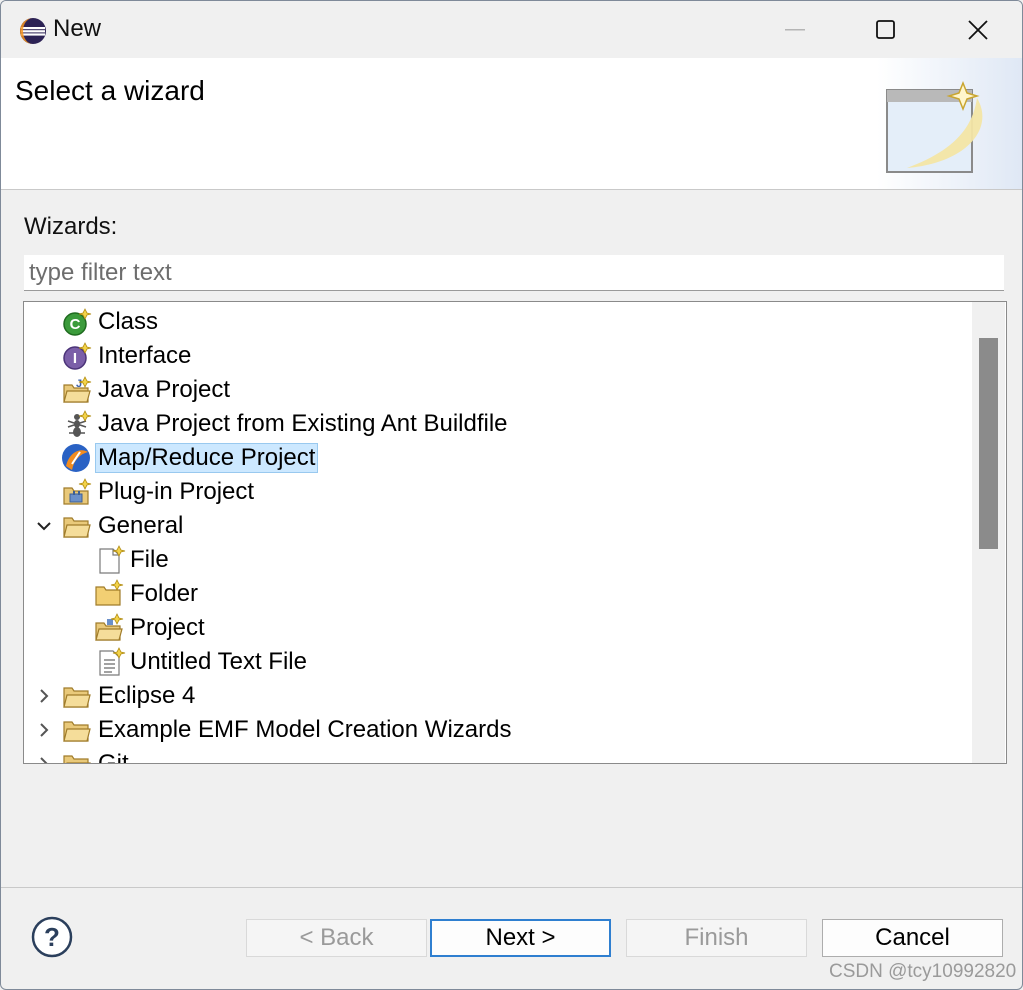 The height and width of the screenshot is (990, 1023). Describe the element at coordinates (110, 90) in the screenshot. I see `page-title: Select a wizard` at that location.